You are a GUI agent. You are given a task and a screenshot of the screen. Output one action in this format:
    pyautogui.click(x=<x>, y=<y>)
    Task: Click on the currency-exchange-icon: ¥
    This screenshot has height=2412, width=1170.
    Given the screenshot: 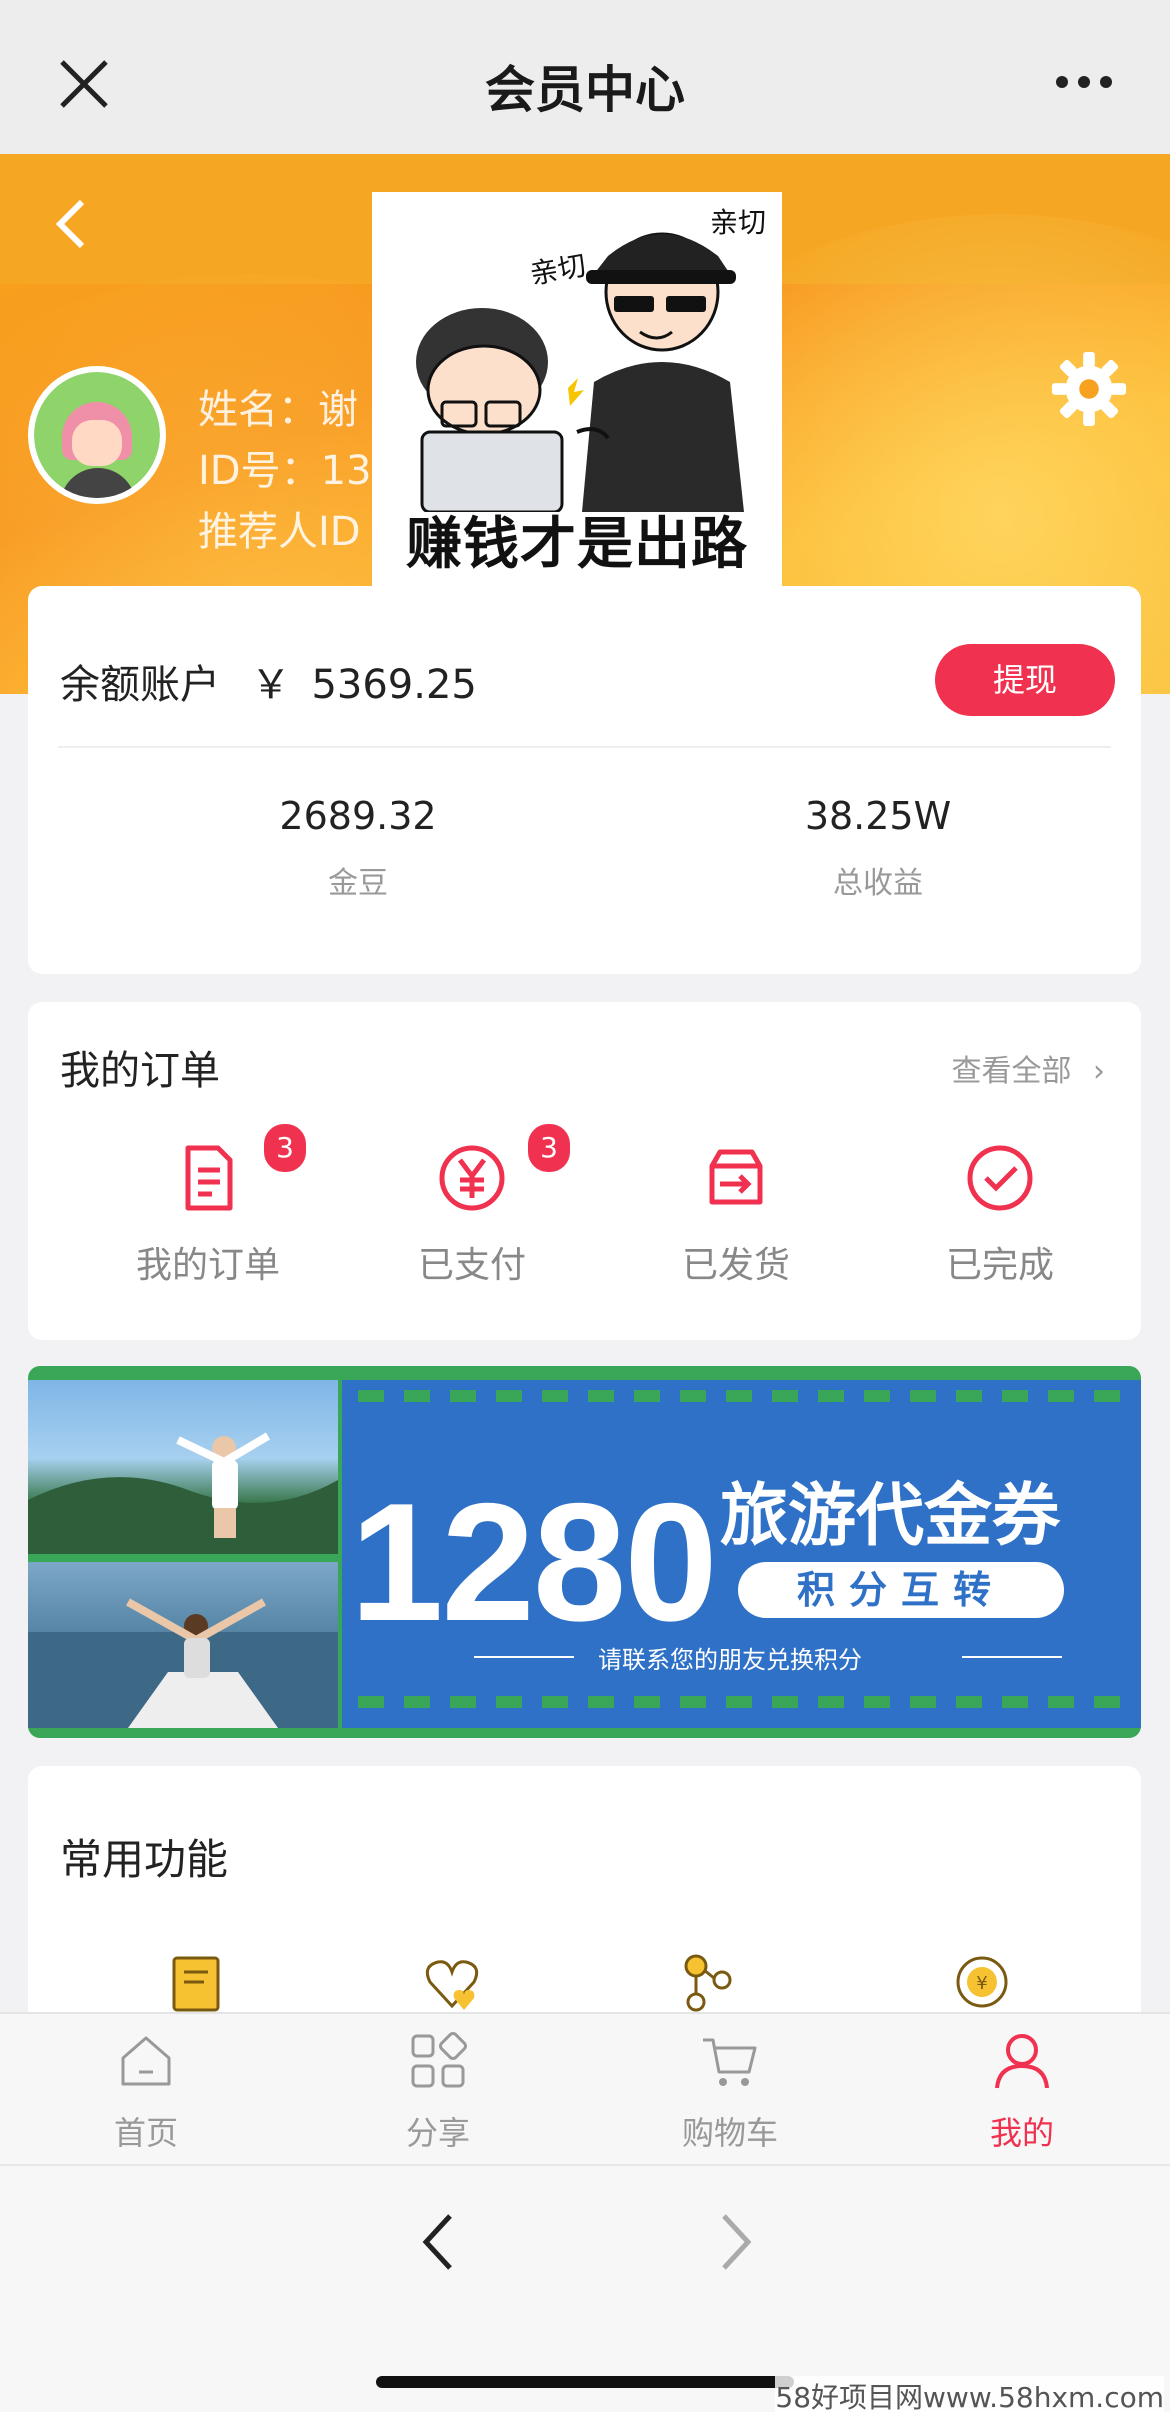 What is the action you would take?
    pyautogui.click(x=982, y=1982)
    